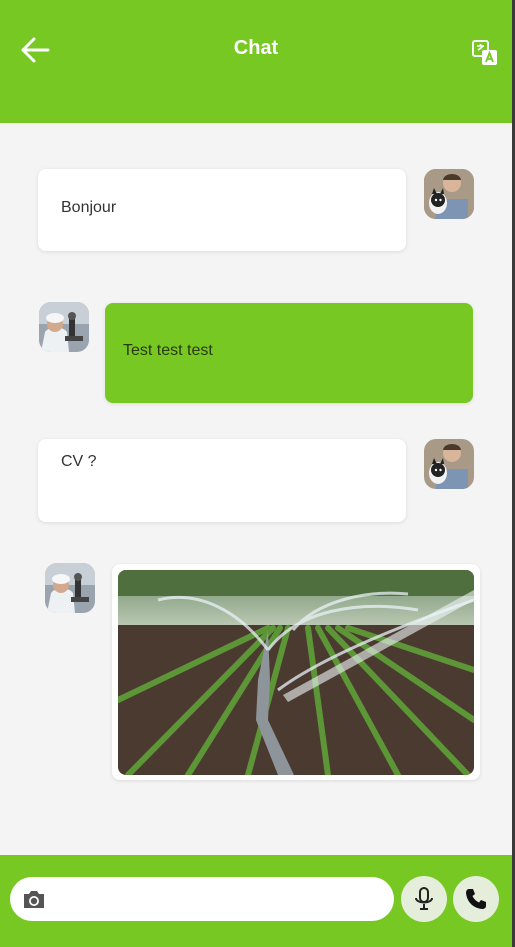 This screenshot has width=515, height=947. I want to click on microphone-button, so click(424, 899).